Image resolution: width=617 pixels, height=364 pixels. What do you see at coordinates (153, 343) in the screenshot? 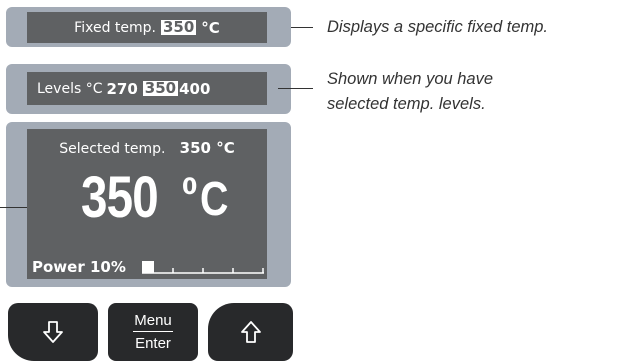
I see `enter-label: Enter` at bounding box center [153, 343].